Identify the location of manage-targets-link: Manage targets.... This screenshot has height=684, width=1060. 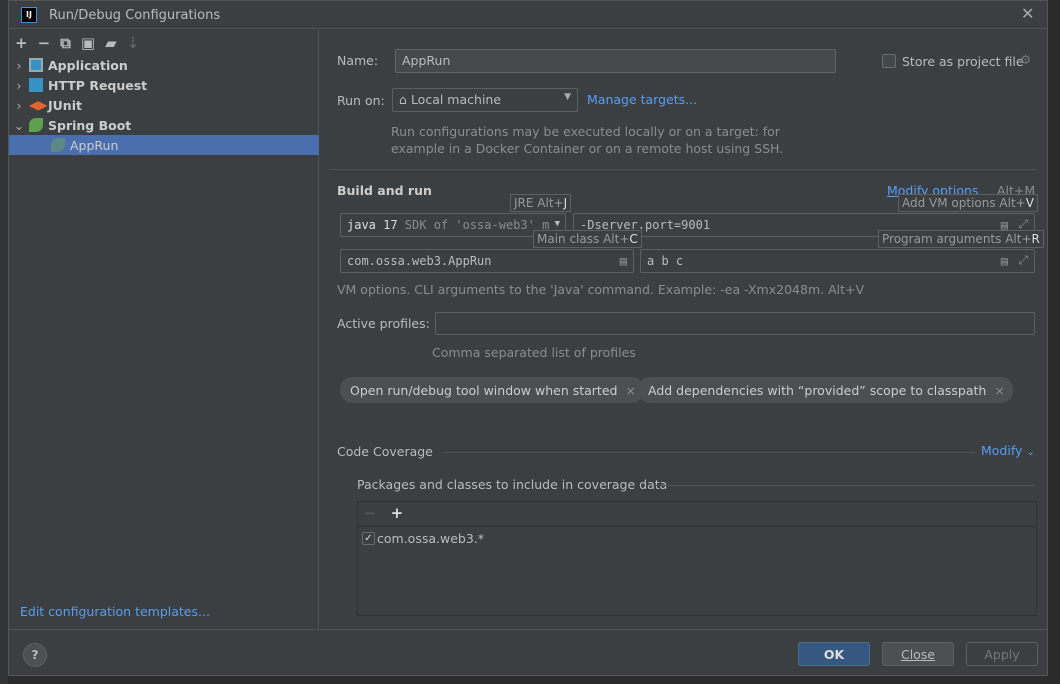
(642, 99).